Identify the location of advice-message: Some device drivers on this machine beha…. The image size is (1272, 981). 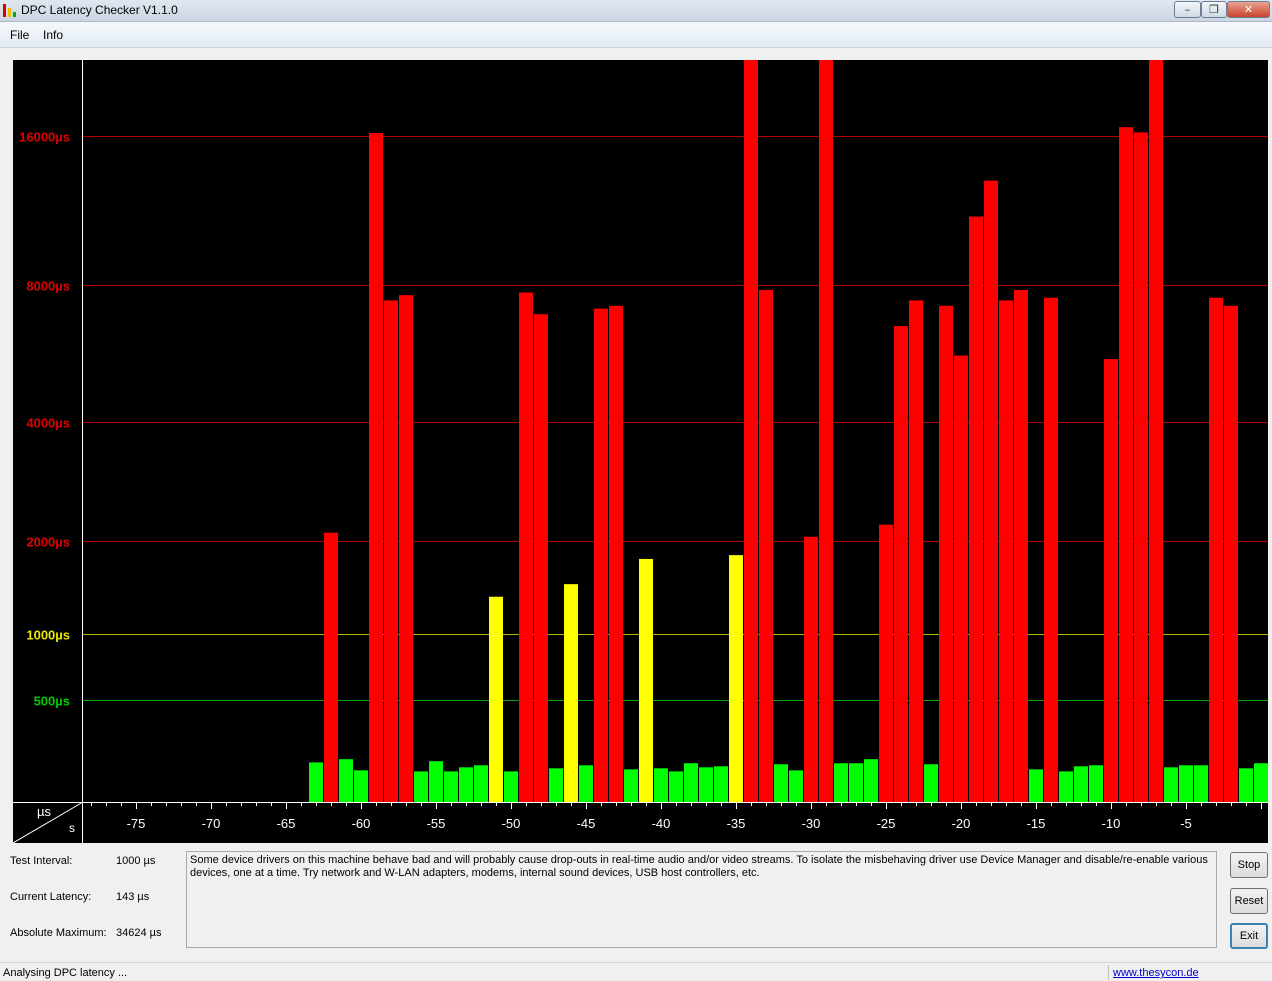
(701, 899).